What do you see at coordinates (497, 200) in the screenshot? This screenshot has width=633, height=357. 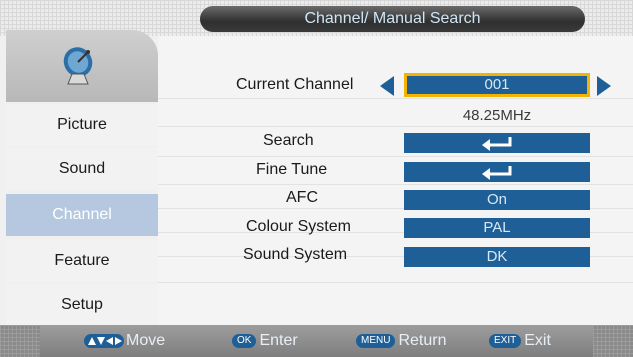 I see `afc-value: On` at bounding box center [497, 200].